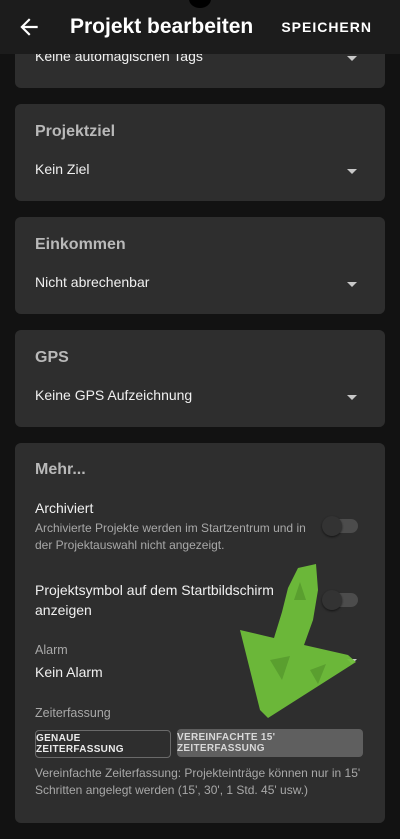 The height and width of the screenshot is (839, 400). Describe the element at coordinates (64, 508) in the screenshot. I see `archived-setting-title: Archiviert` at that location.